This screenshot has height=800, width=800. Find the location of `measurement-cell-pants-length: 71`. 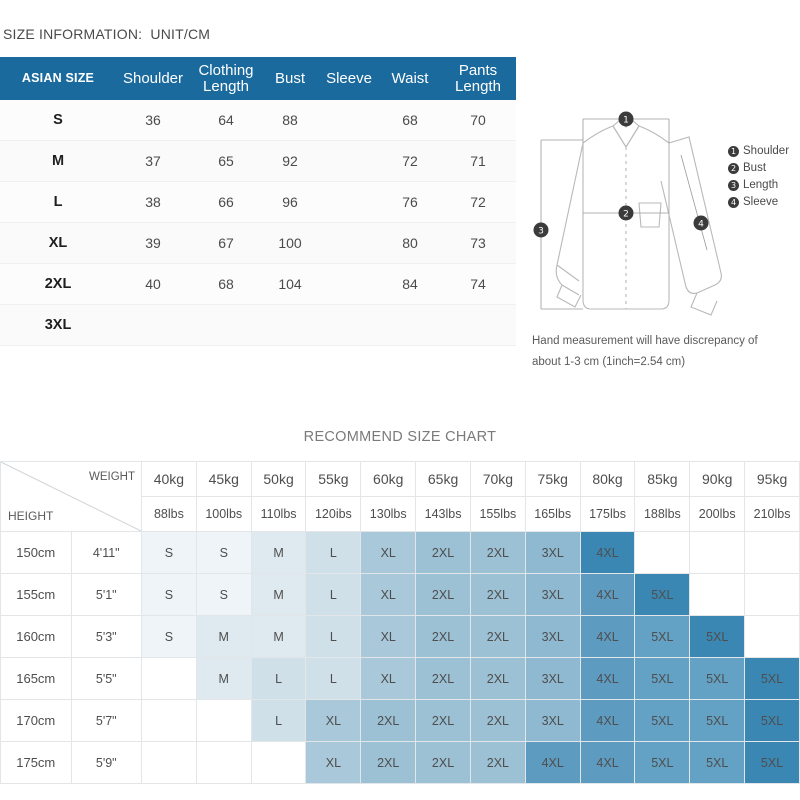

measurement-cell-pants-length: 71 is located at coordinates (478, 161).